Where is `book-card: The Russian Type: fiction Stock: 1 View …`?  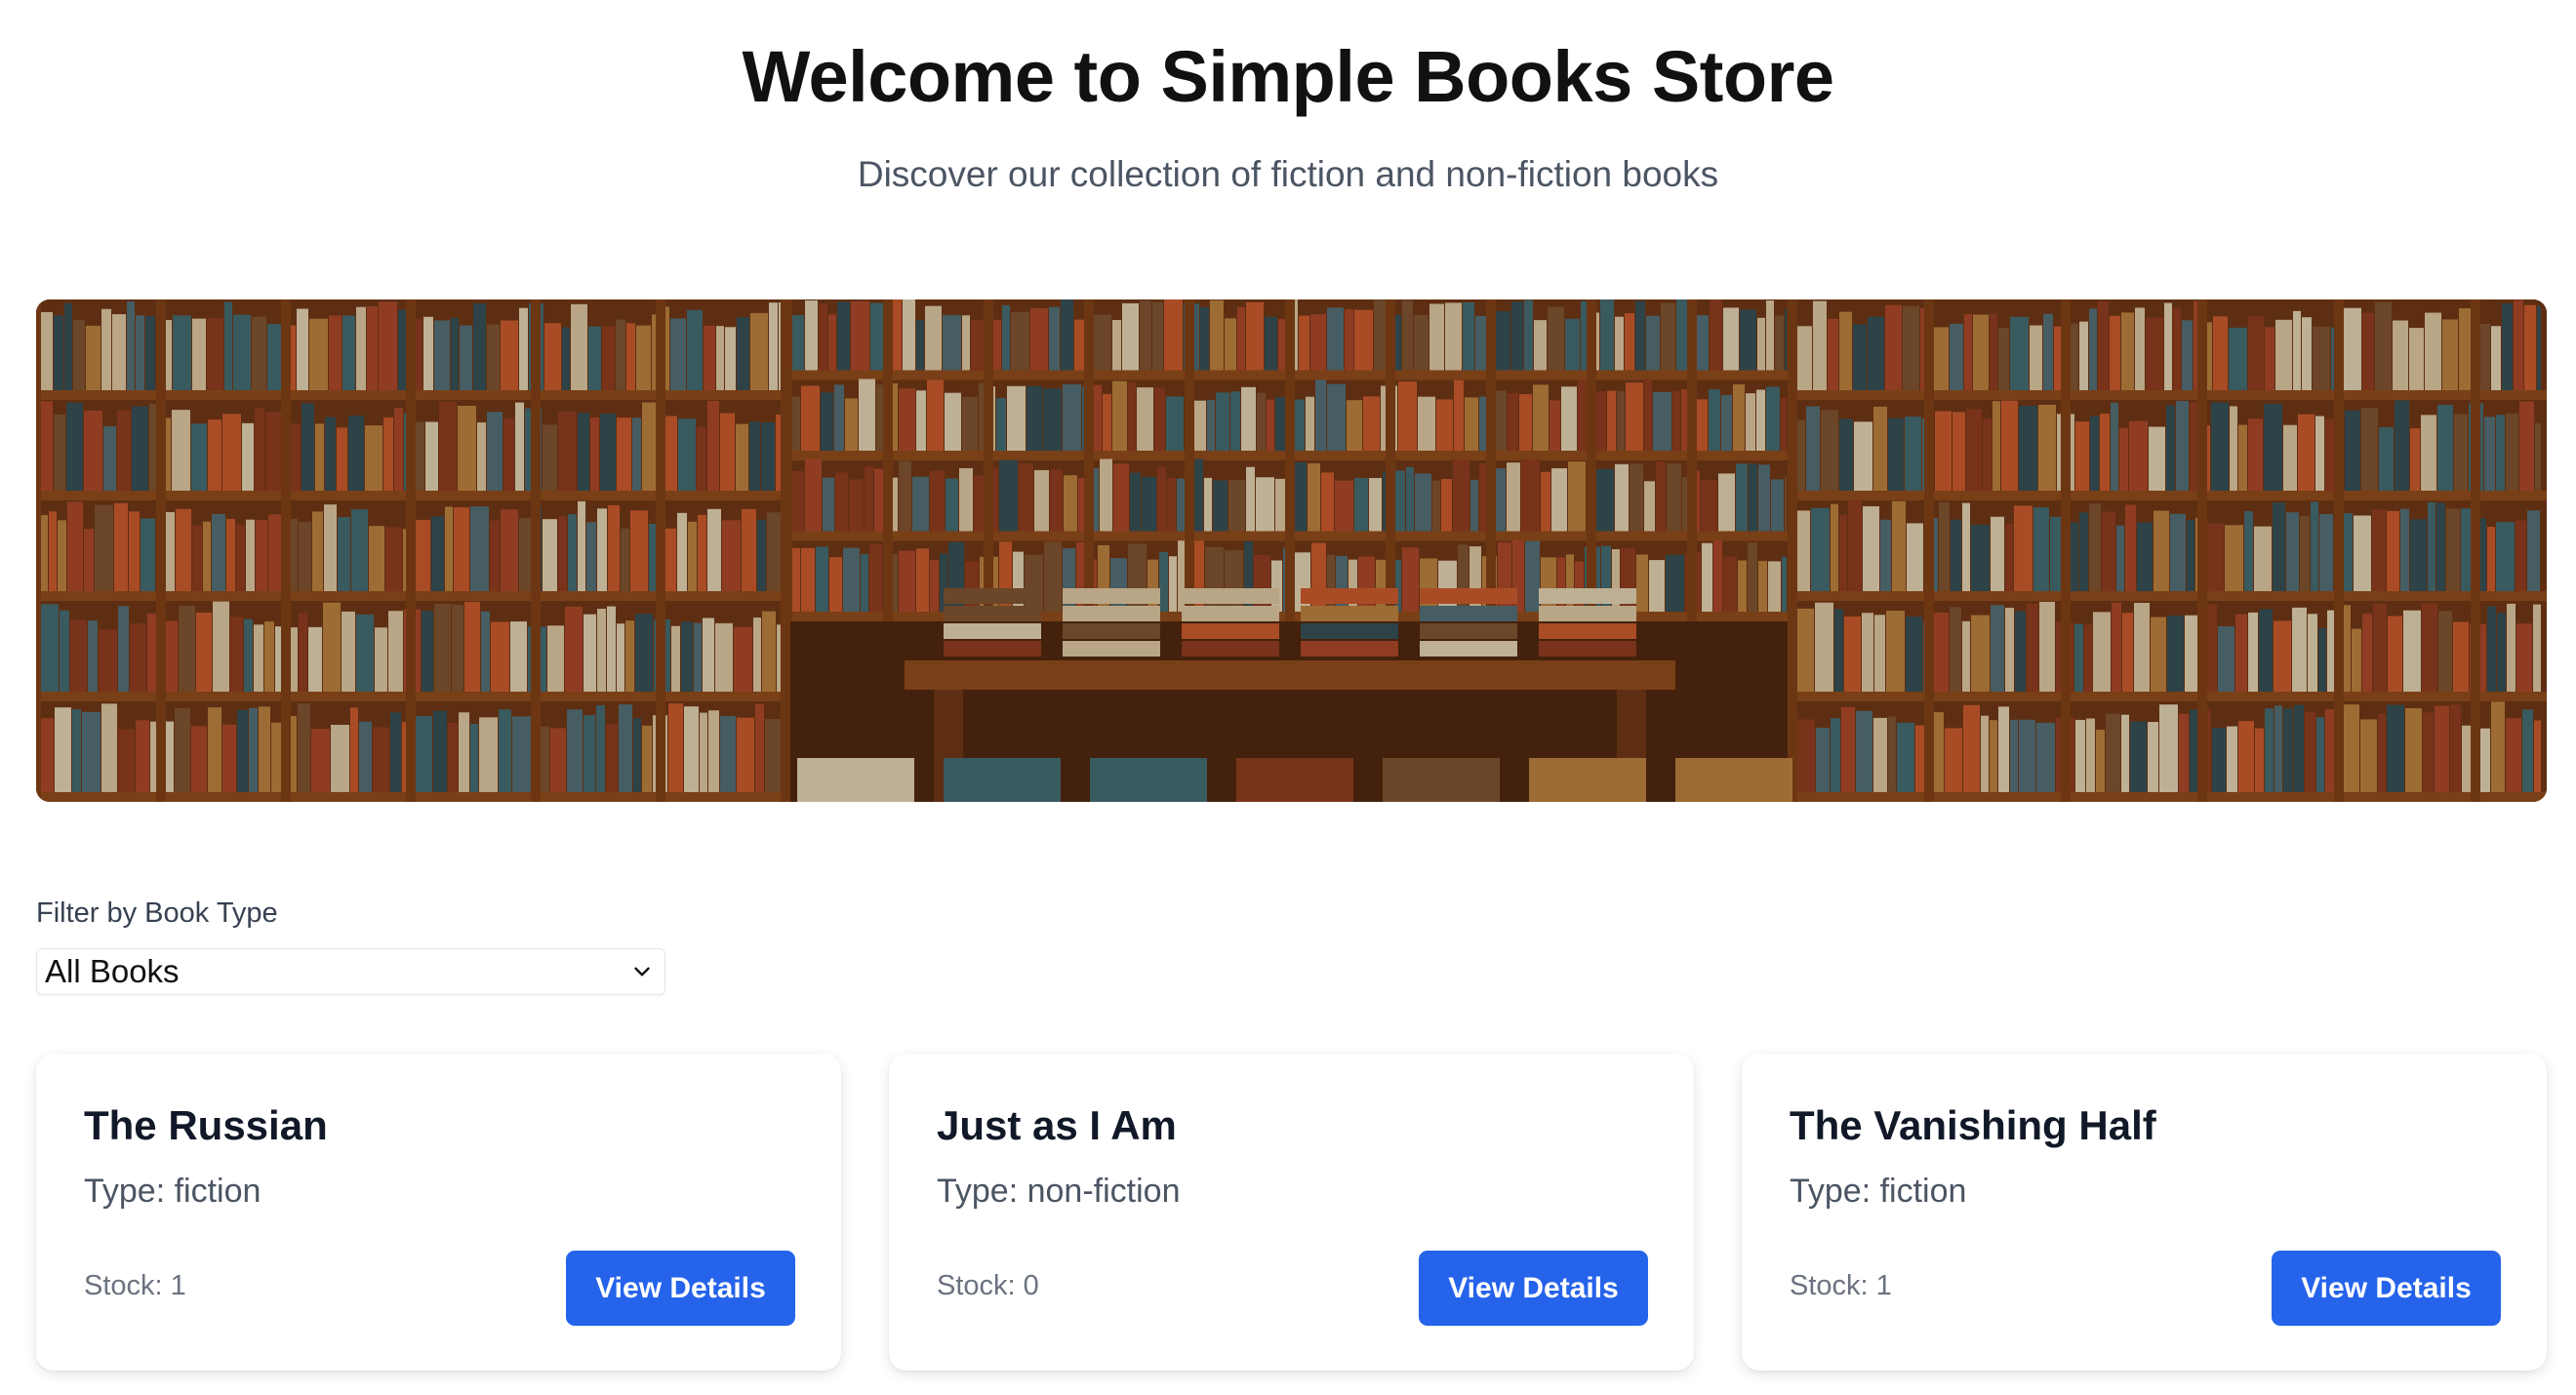 book-card: The Russian Type: fiction Stock: 1 View … is located at coordinates (438, 1212).